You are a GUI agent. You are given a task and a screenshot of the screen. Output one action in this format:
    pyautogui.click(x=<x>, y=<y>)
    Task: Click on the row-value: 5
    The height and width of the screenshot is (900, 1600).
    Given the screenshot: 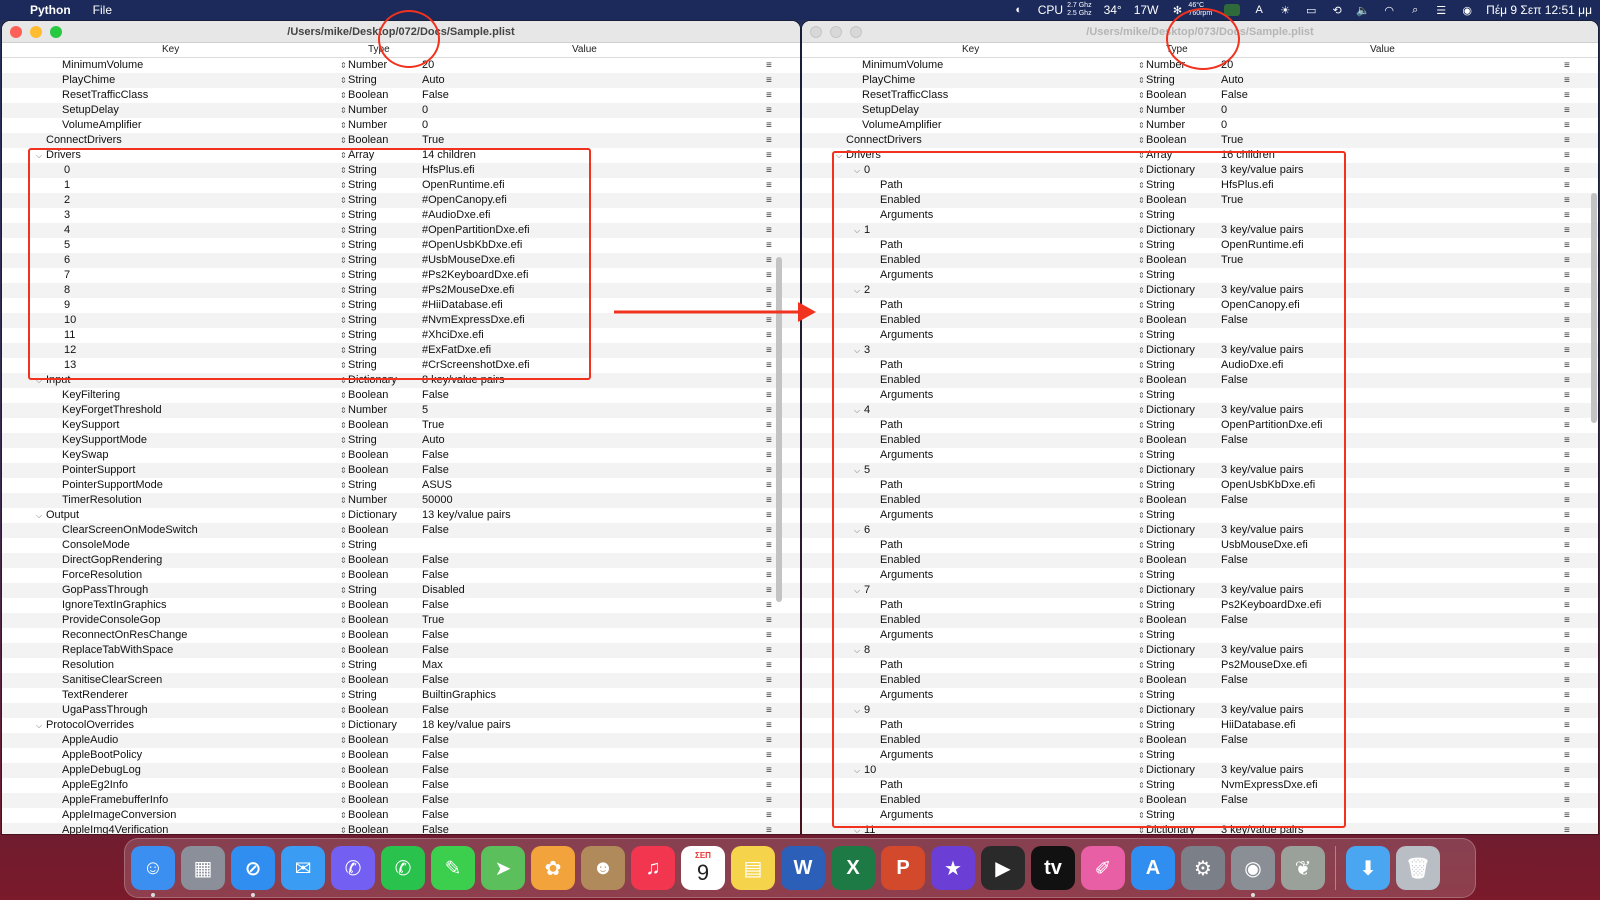 What is the action you would take?
    pyautogui.click(x=425, y=410)
    